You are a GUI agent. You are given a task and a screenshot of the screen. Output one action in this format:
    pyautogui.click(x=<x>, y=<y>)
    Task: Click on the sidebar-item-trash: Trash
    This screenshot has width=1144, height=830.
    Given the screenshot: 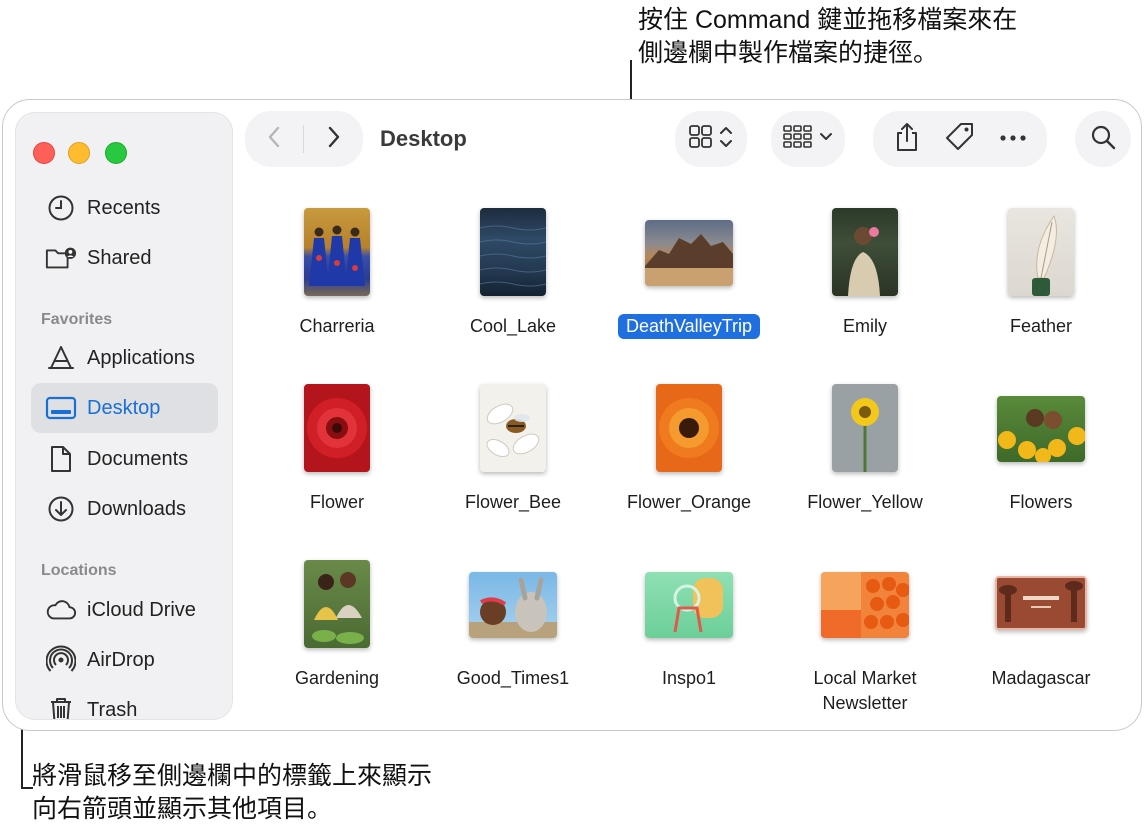 What is the action you would take?
    pyautogui.click(x=124, y=702)
    